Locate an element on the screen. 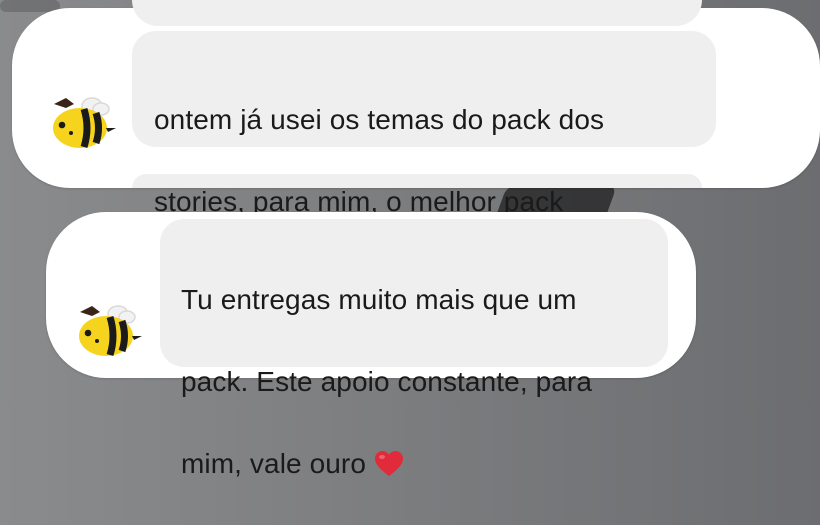 This screenshot has width=820, height=525. message-text-line: mim, vale ouro is located at coordinates (274, 463).